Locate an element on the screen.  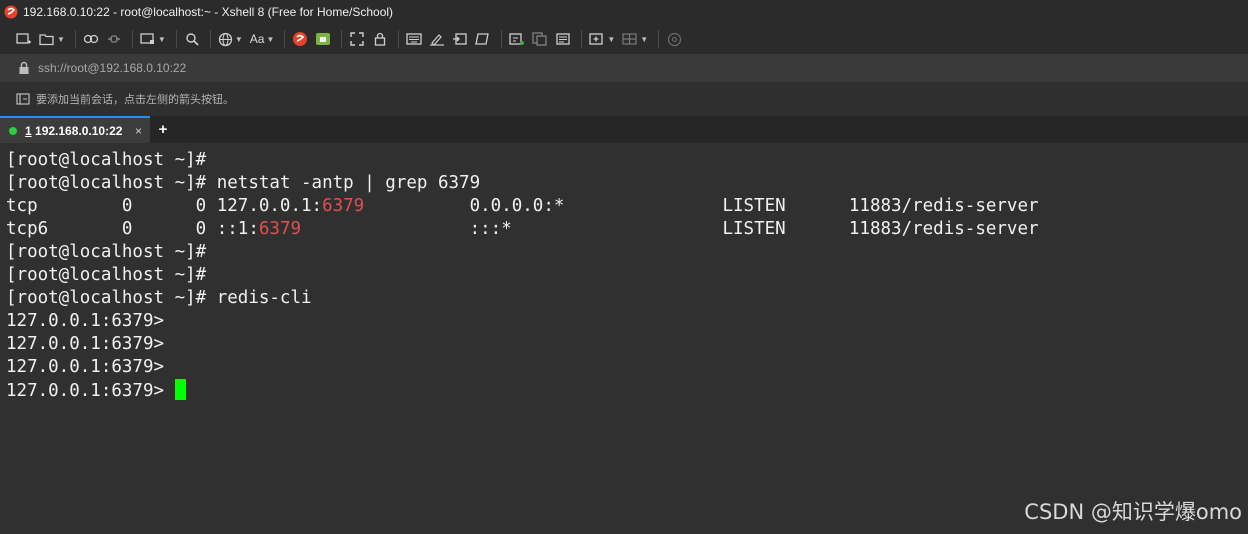
add-folder-icon: ▼ is located at coordinates (602, 39).